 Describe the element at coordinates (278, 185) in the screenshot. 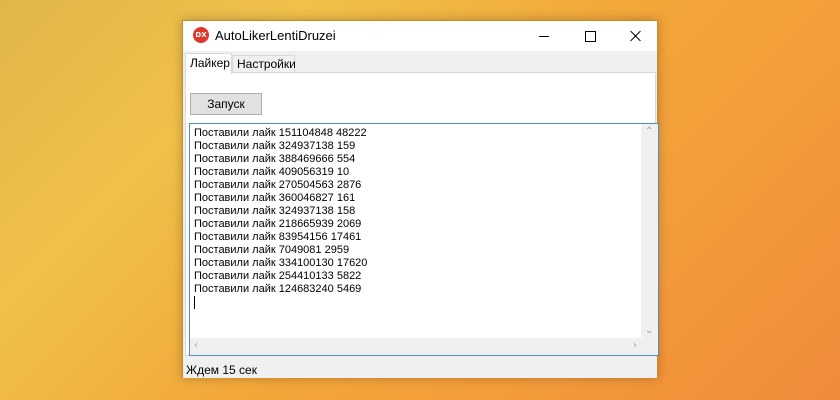

I see `log-line: Поставили лайк 270504563 2876` at that location.